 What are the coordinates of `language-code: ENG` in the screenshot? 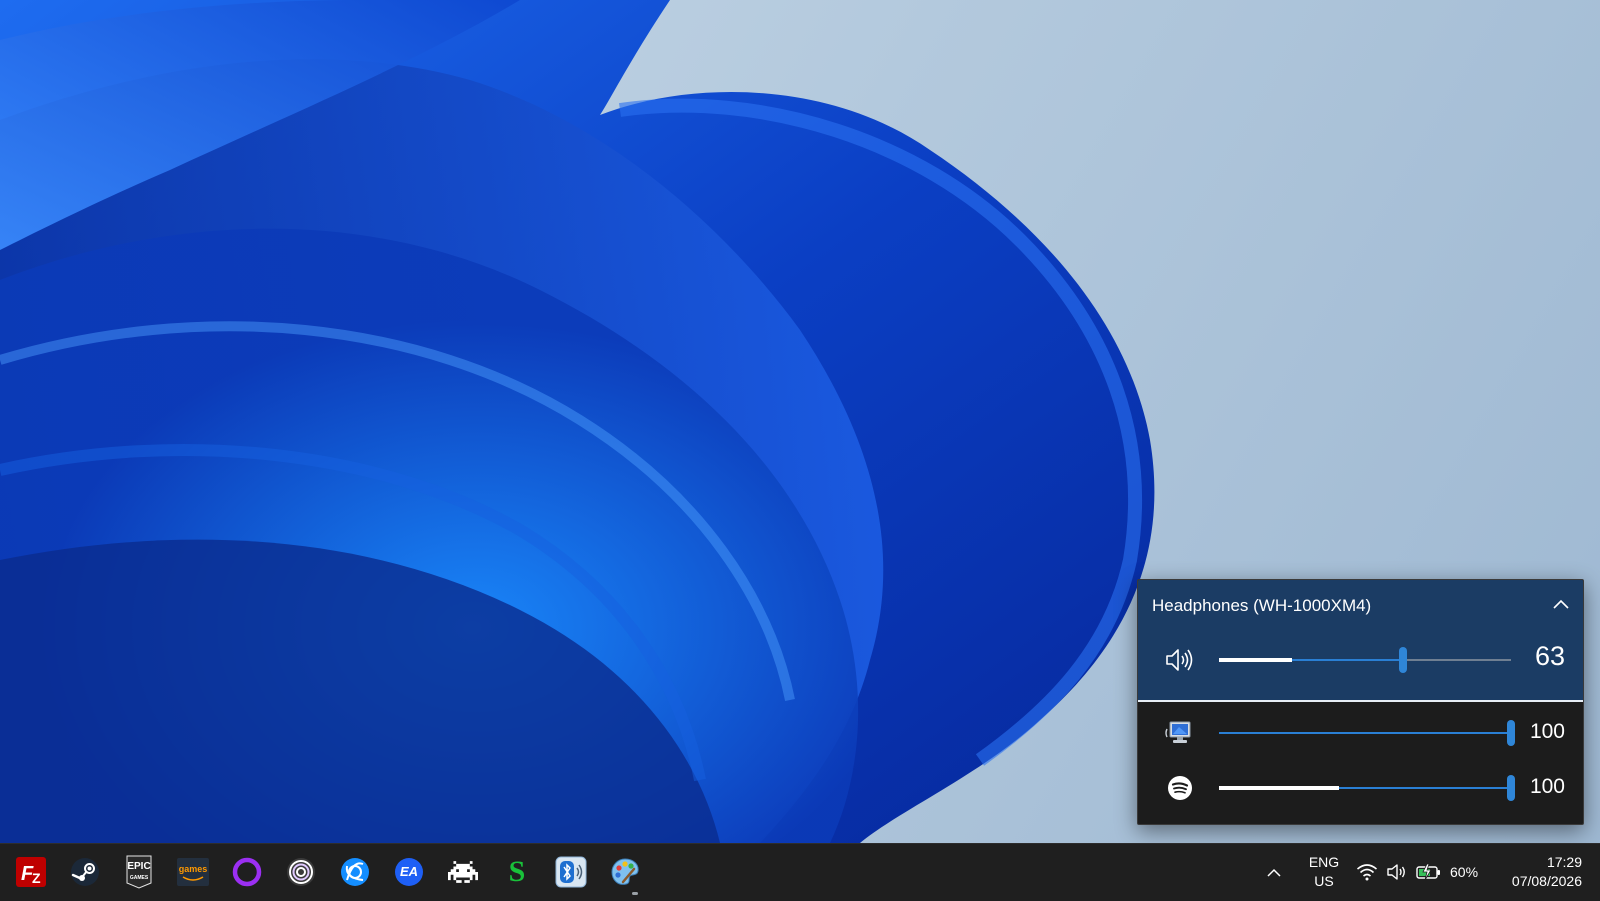 It's located at (1324, 862).